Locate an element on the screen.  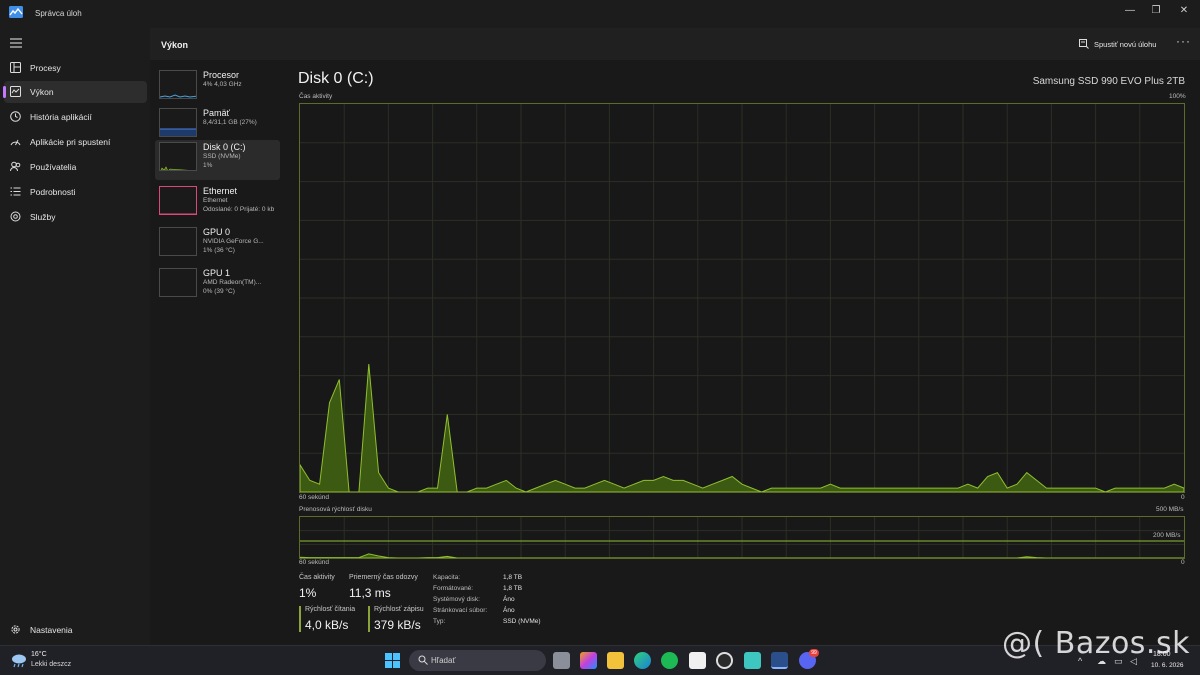
perf-item-usage: 1% is located at coordinates (208, 165).